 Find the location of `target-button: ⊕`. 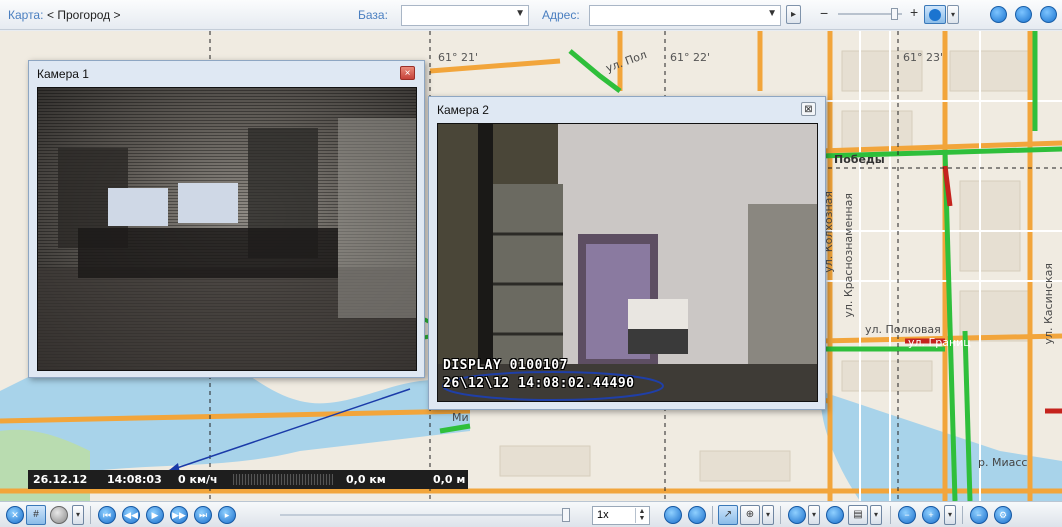

target-button: ⊕ is located at coordinates (750, 515).